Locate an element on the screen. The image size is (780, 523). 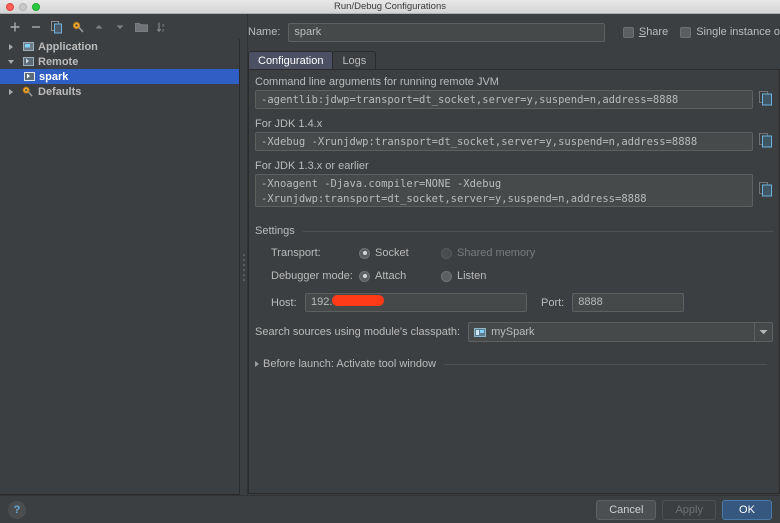
apply-button: Apply is located at coordinates (689, 510).